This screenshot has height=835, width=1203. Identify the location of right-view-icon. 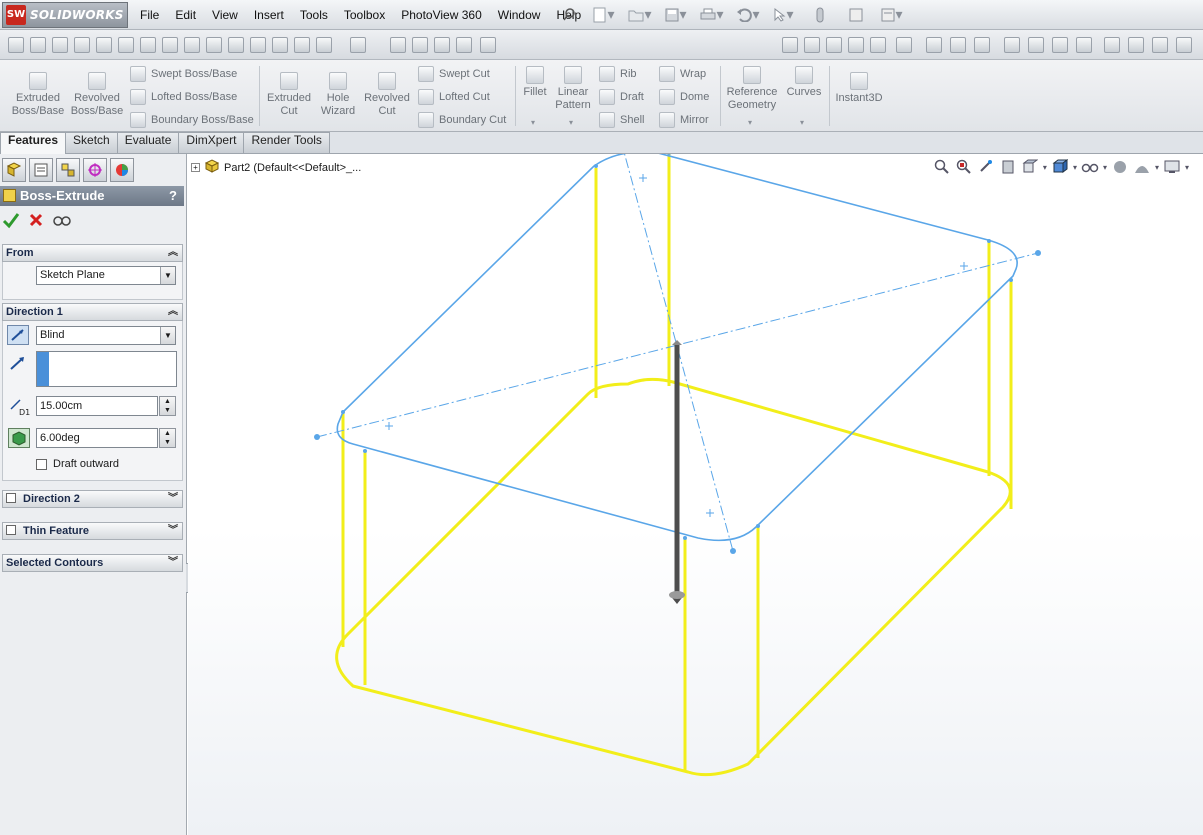
(1060, 45).